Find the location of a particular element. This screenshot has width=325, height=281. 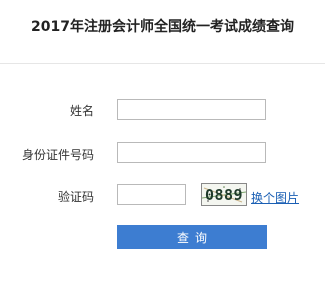

captcha-label: 验证码 is located at coordinates (75, 197).